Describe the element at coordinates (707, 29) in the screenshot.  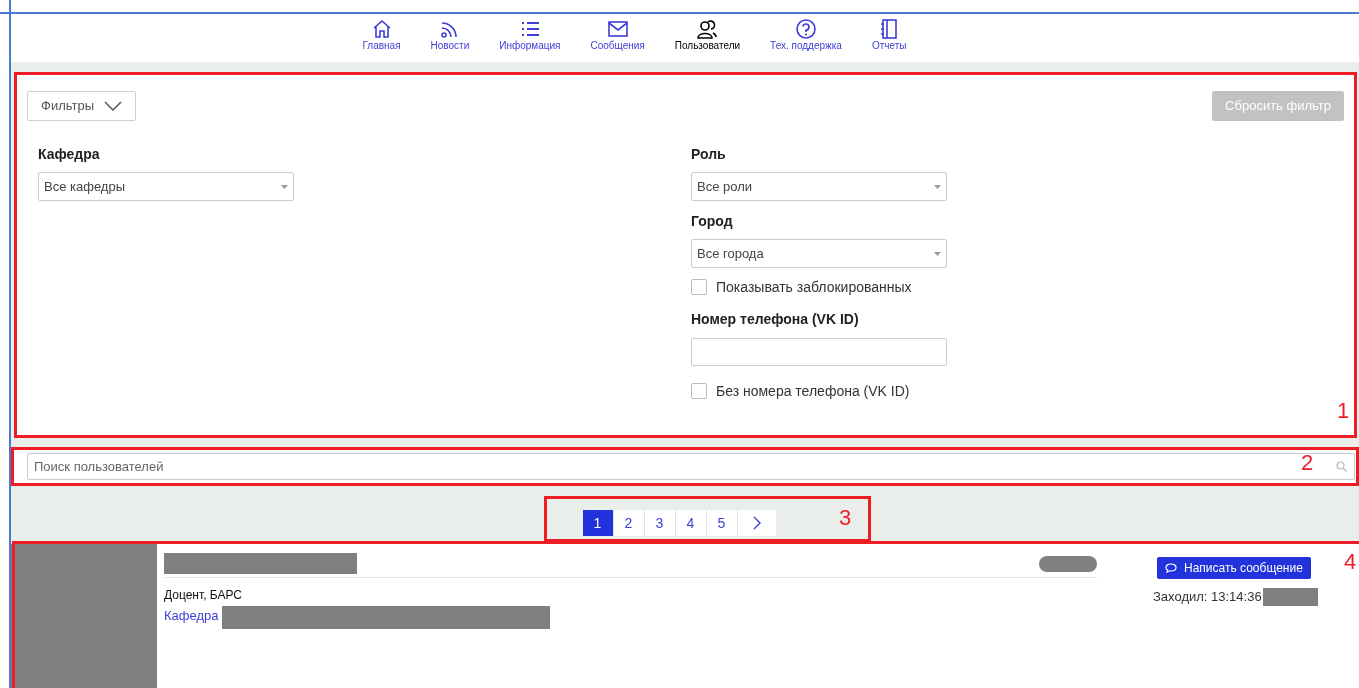
I see `users-icon` at that location.